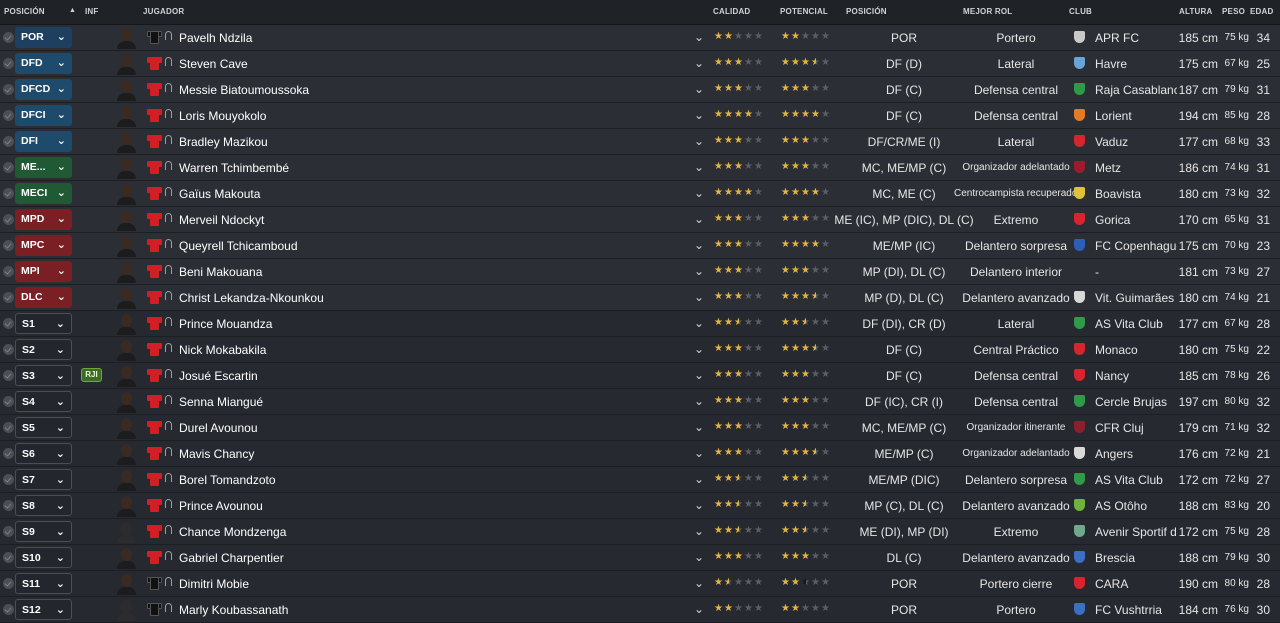  Describe the element at coordinates (219, 194) in the screenshot. I see `player-name: Gaïus Makouta` at that location.